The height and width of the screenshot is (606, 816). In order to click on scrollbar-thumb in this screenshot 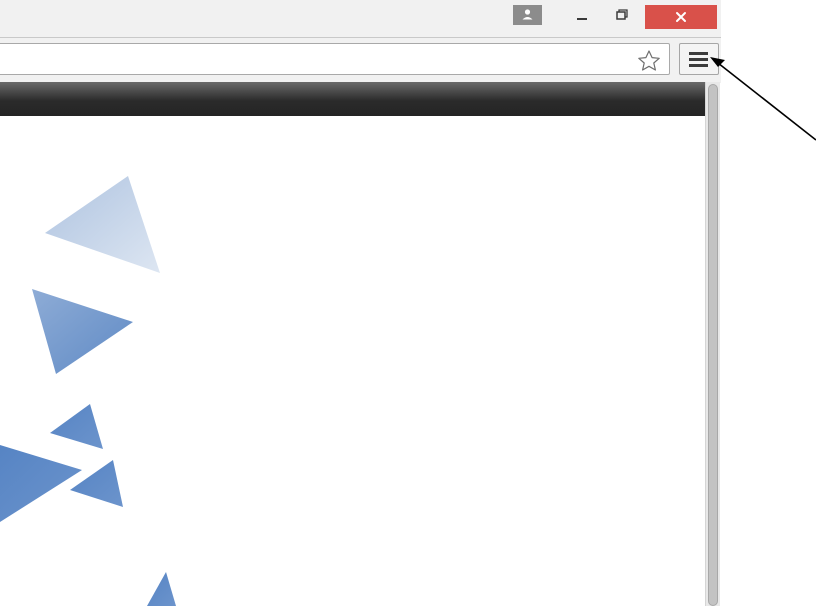, I will do `click(713, 345)`.